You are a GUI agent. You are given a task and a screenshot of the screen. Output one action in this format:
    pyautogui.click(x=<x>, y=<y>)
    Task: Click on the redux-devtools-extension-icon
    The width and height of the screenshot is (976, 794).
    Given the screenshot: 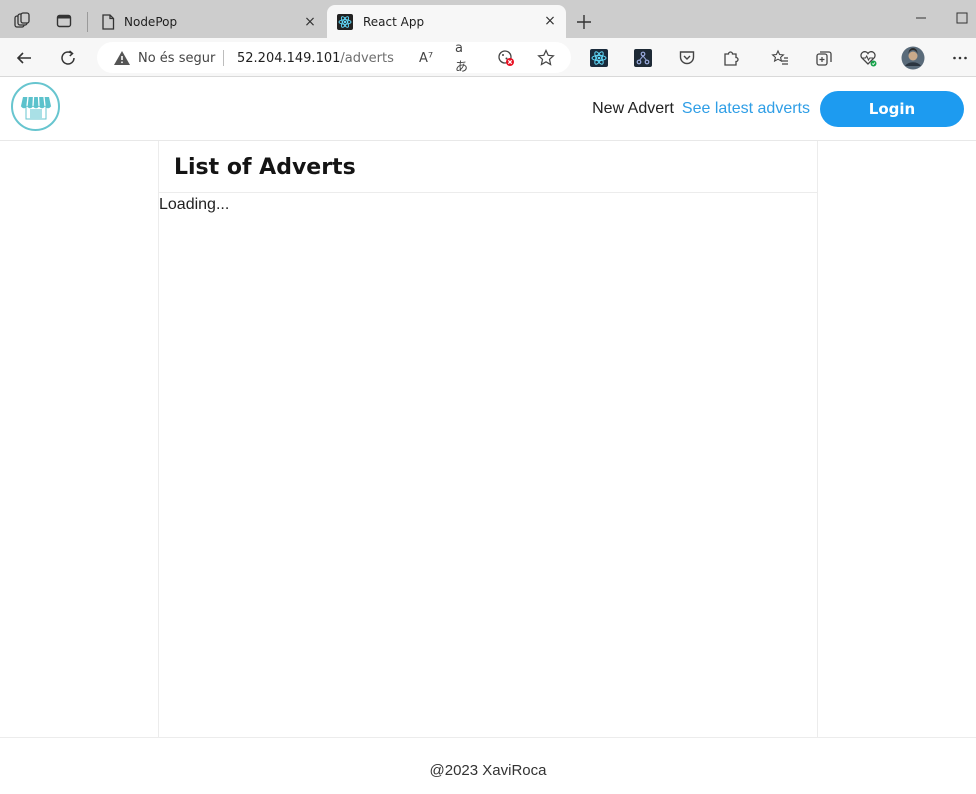 What is the action you would take?
    pyautogui.click(x=643, y=58)
    